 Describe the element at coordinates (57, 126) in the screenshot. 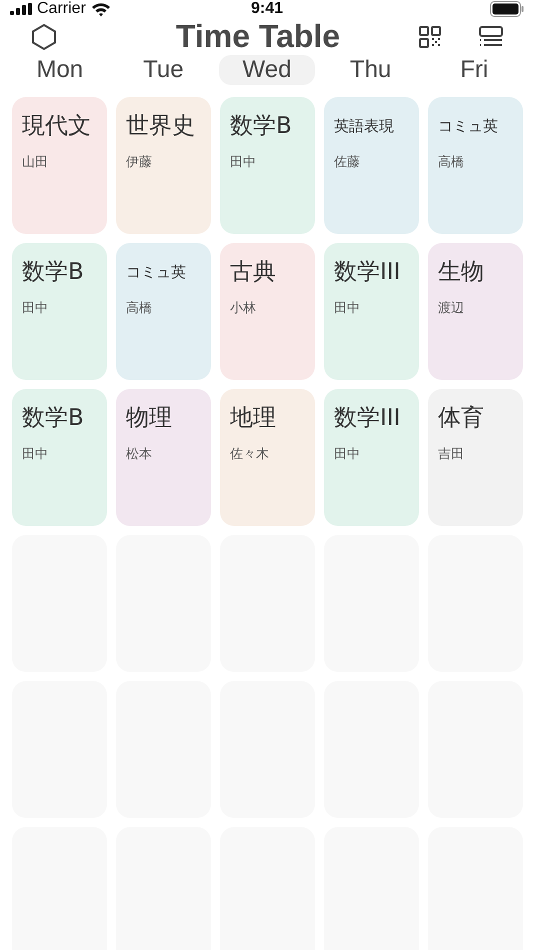

I see `subject-name: 現代文` at that location.